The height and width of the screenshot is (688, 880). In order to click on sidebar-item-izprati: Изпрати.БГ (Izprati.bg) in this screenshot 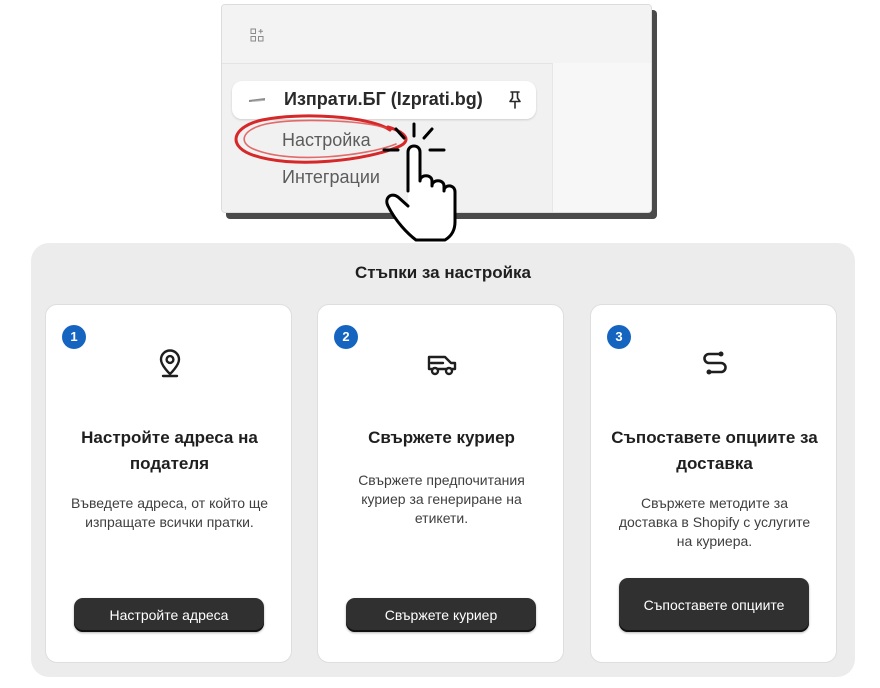, I will do `click(384, 100)`.